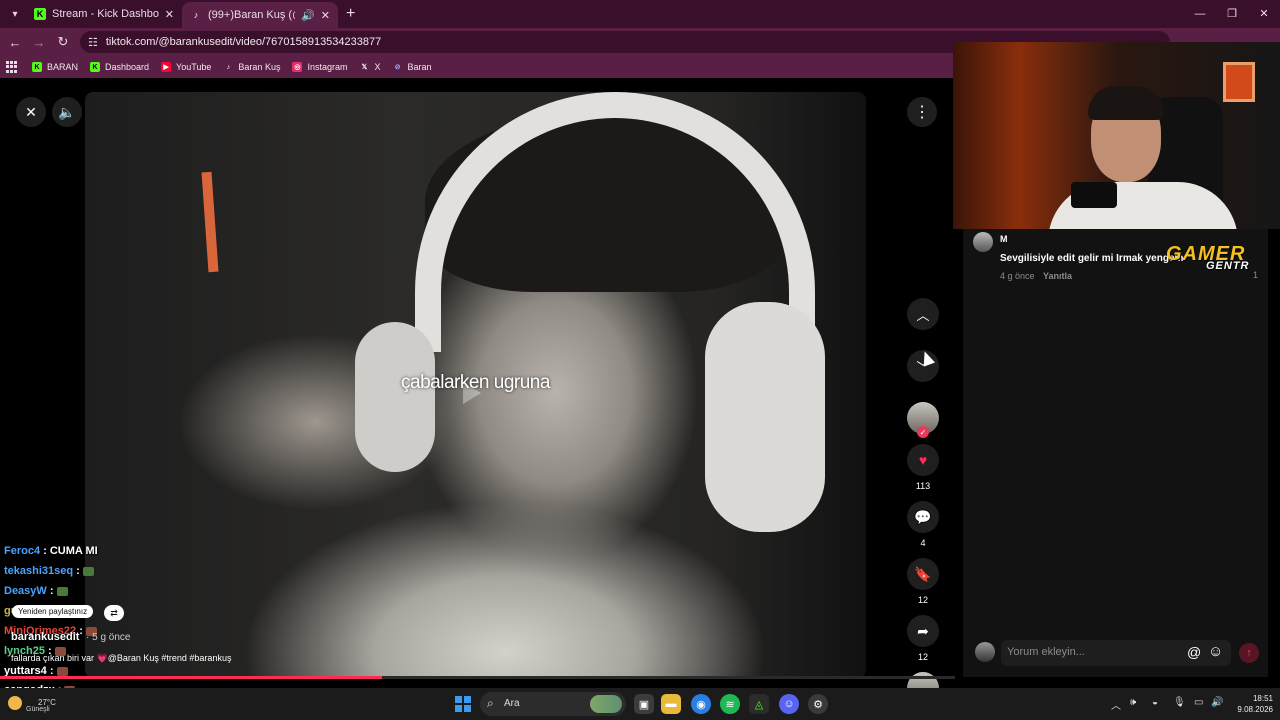 This screenshot has width=1280, height=720. I want to click on save-count: 12, so click(922, 600).